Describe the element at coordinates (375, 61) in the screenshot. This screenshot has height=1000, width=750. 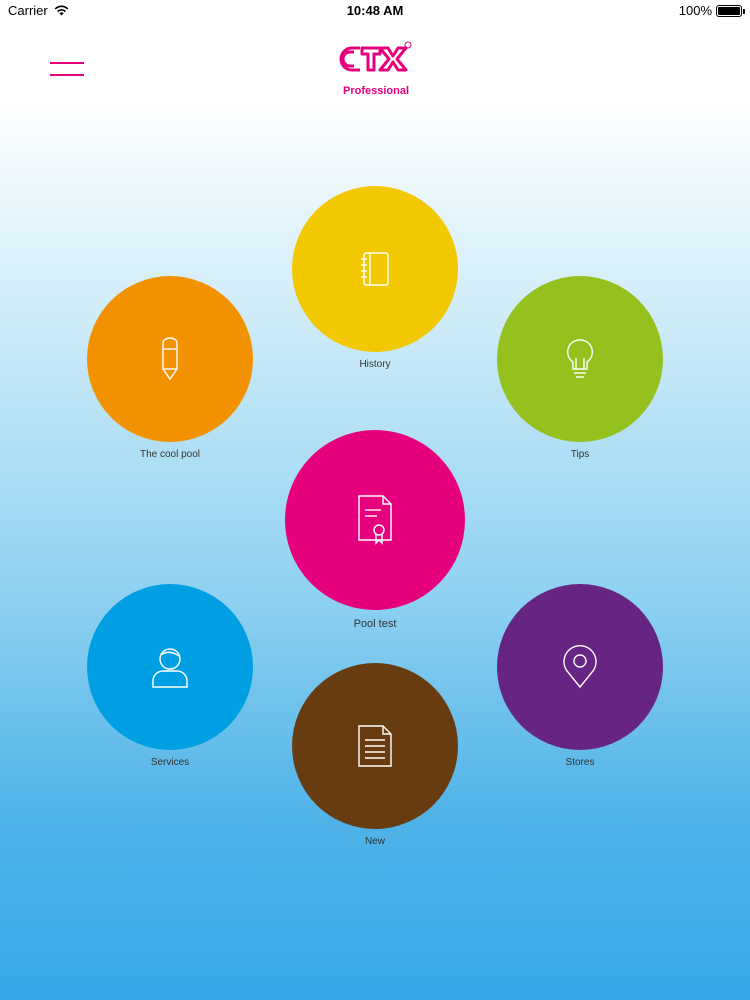
I see `app-header: Professional` at that location.